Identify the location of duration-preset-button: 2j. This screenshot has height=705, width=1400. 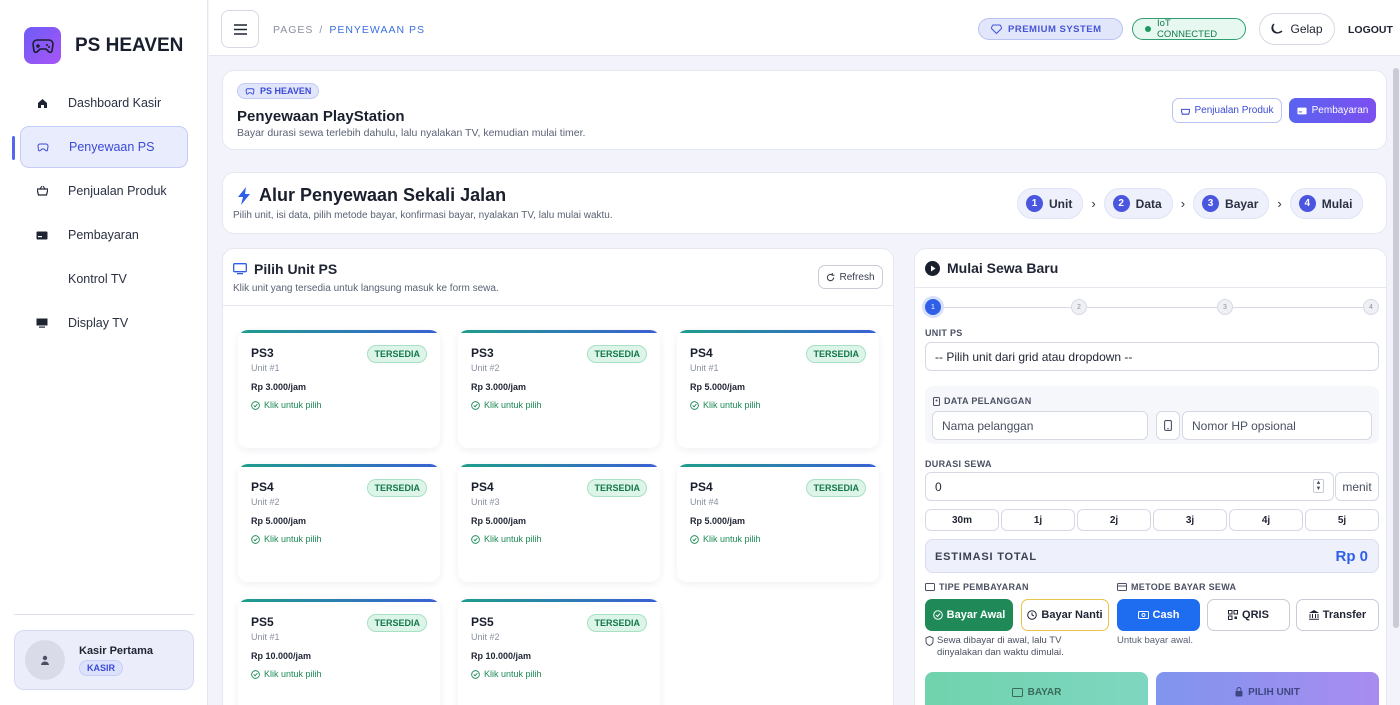
(1114, 520).